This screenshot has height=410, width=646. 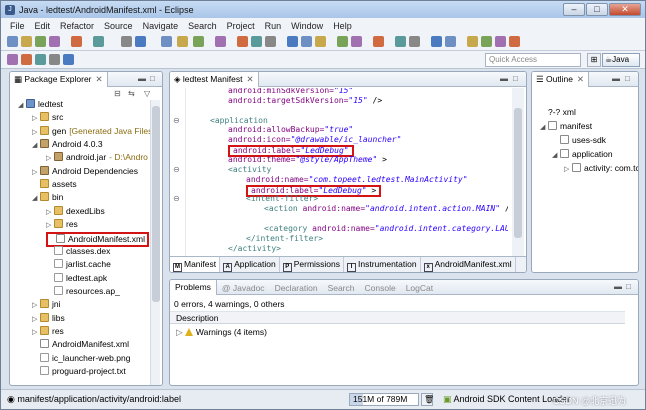 What do you see at coordinates (221, 332) in the screenshot?
I see `warnings-row: ▷ Warnings (4 items)` at bounding box center [221, 332].